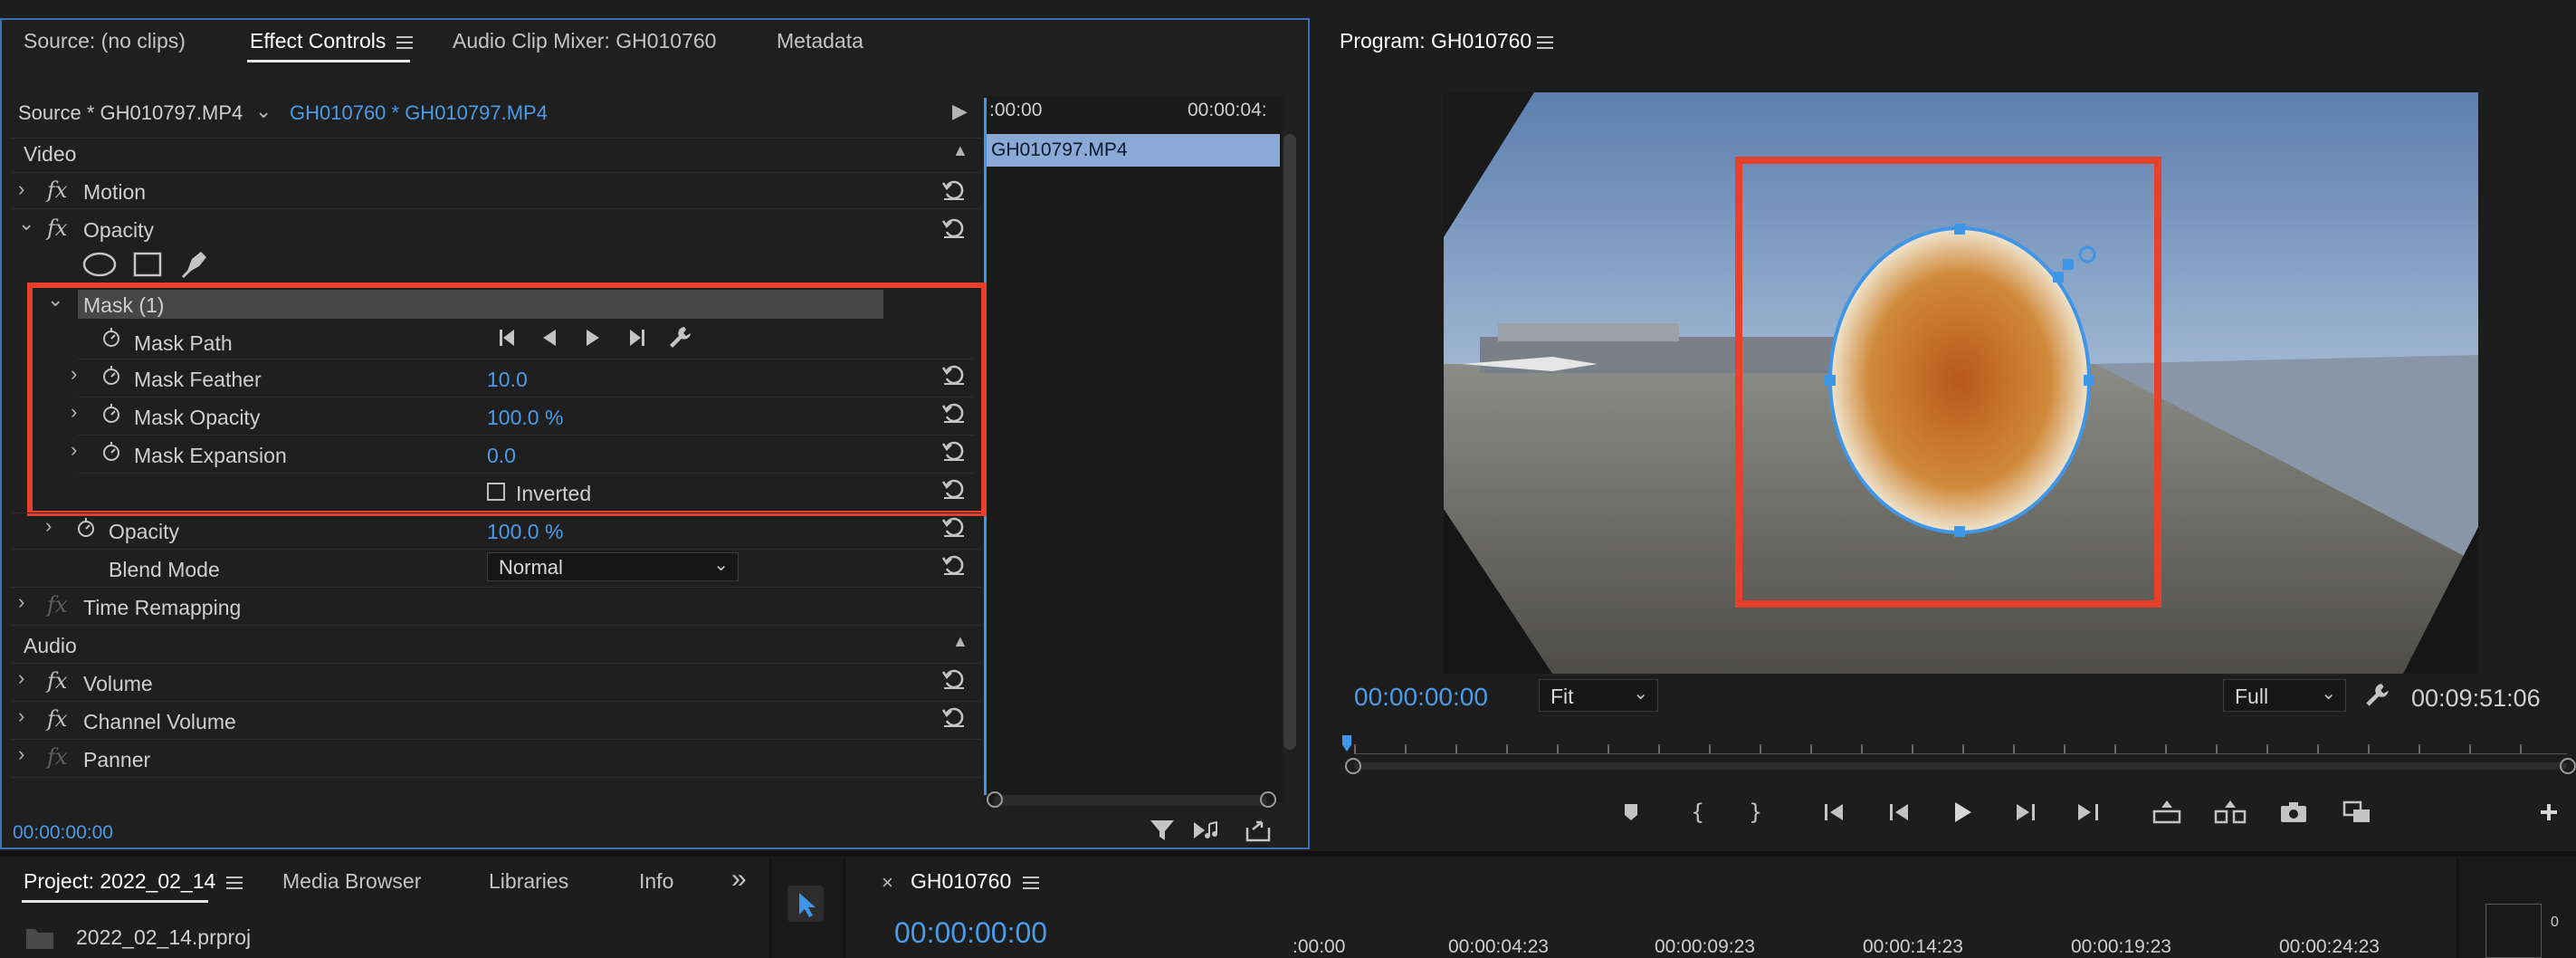 The image size is (2576, 958). What do you see at coordinates (2230, 812) in the screenshot?
I see `extract-icon` at bounding box center [2230, 812].